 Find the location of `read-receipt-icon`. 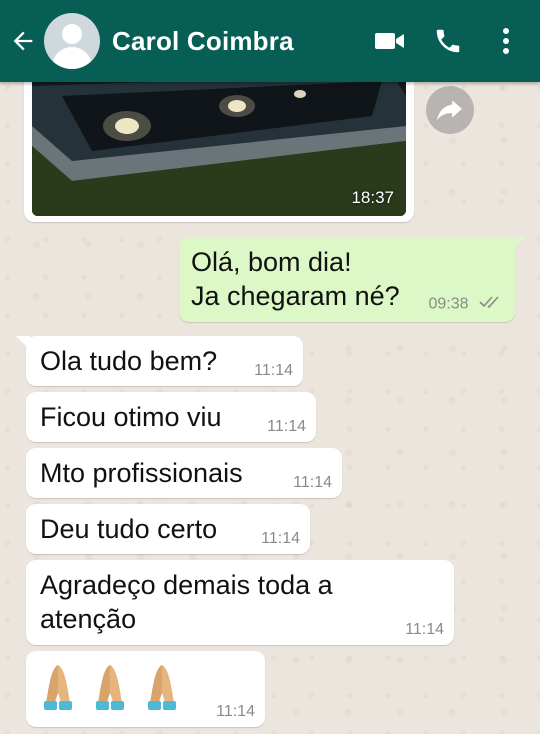

read-receipt-icon is located at coordinates (491, 304).